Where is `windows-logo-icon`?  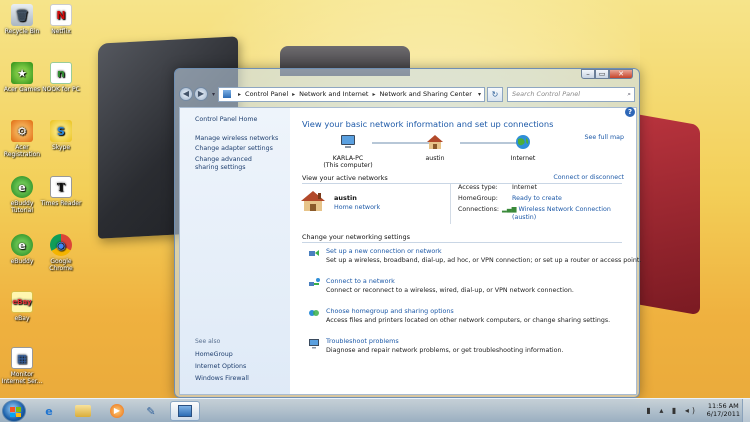 windows-logo-icon is located at coordinates (15, 412).